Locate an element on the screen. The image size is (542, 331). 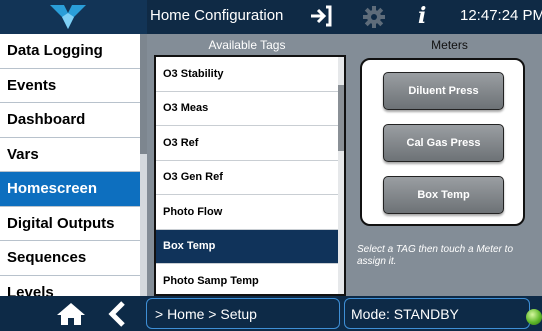
bottom-bar: > Home > Setup Mode: STANDBY is located at coordinates (271, 313).